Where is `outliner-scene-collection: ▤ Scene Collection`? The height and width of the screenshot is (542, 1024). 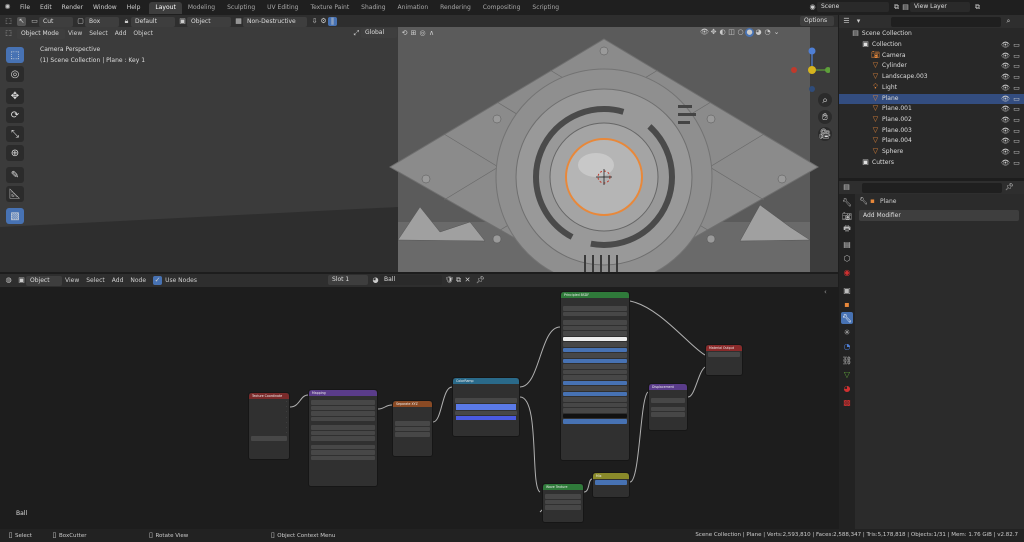
outliner-scene-collection: ▤ Scene Collection is located at coordinates (931, 34).